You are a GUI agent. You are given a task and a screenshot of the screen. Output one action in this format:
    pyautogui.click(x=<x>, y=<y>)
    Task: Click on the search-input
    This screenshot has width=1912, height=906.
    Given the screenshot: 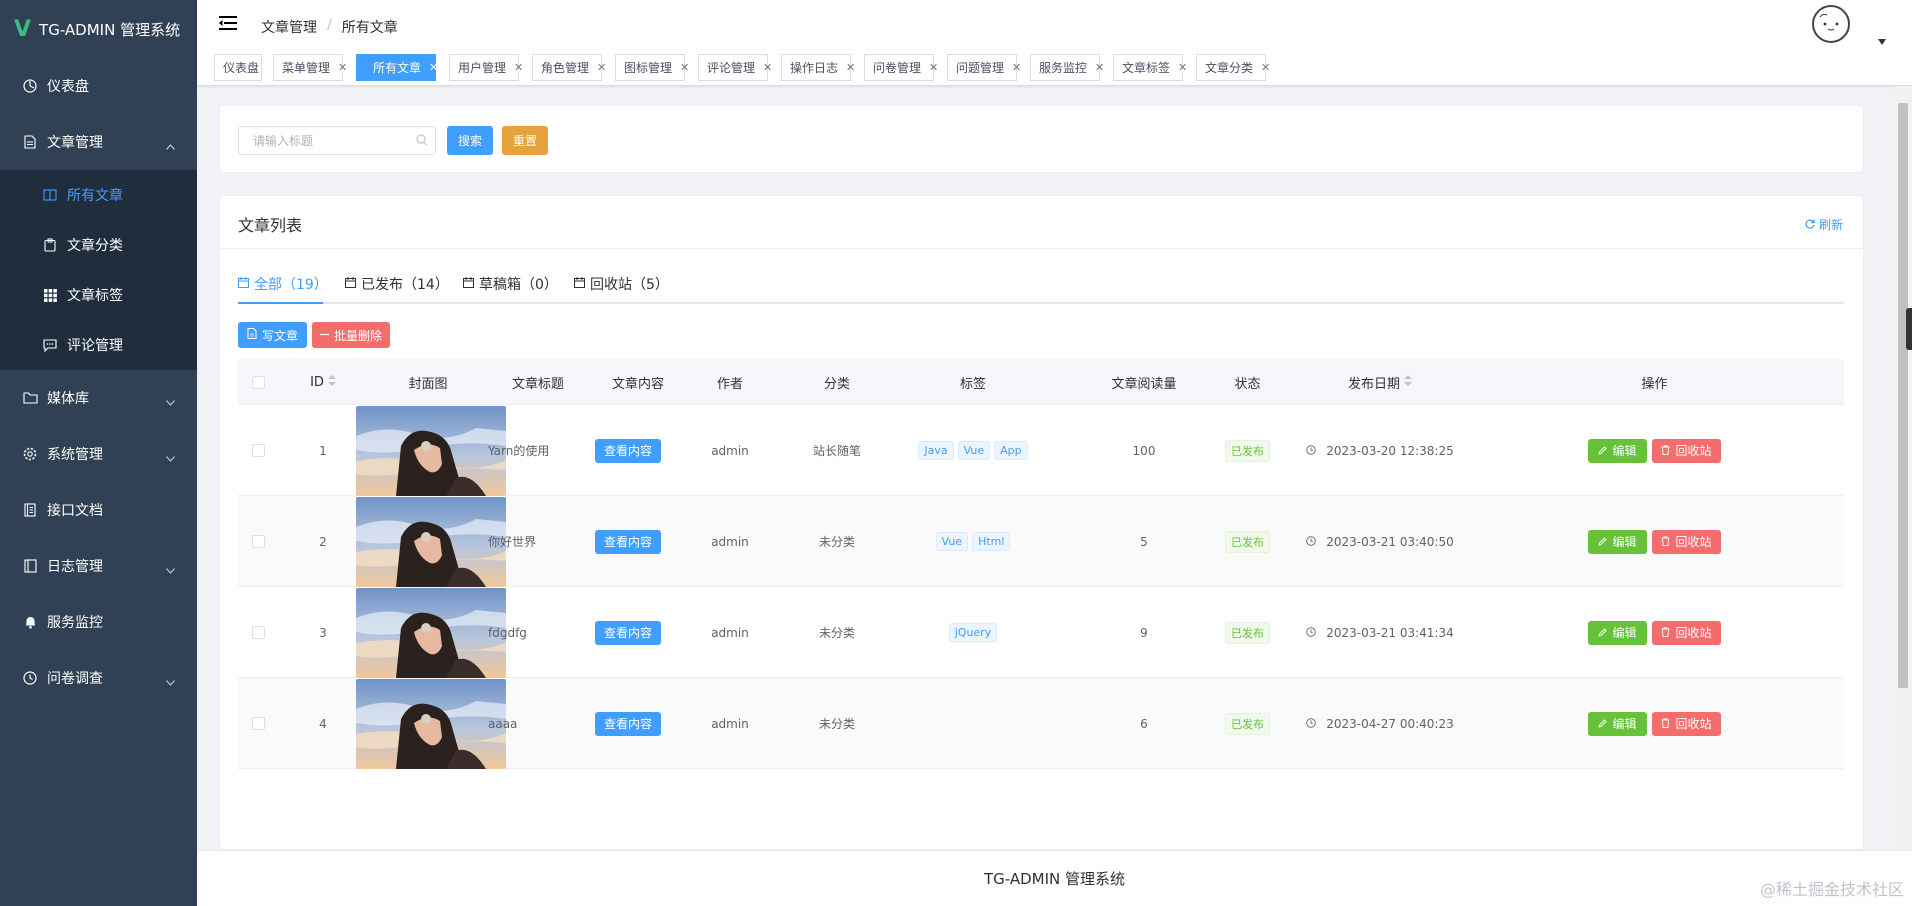 What is the action you would take?
    pyautogui.click(x=337, y=140)
    